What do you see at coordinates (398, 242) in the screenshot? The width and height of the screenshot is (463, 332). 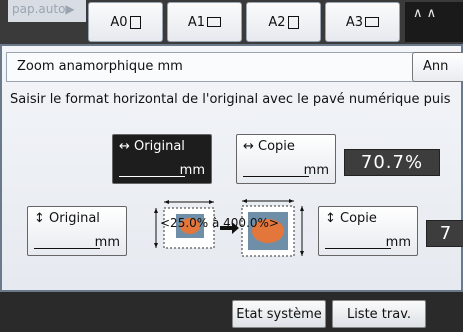 I see `vertical-copy-unit: mm` at bounding box center [398, 242].